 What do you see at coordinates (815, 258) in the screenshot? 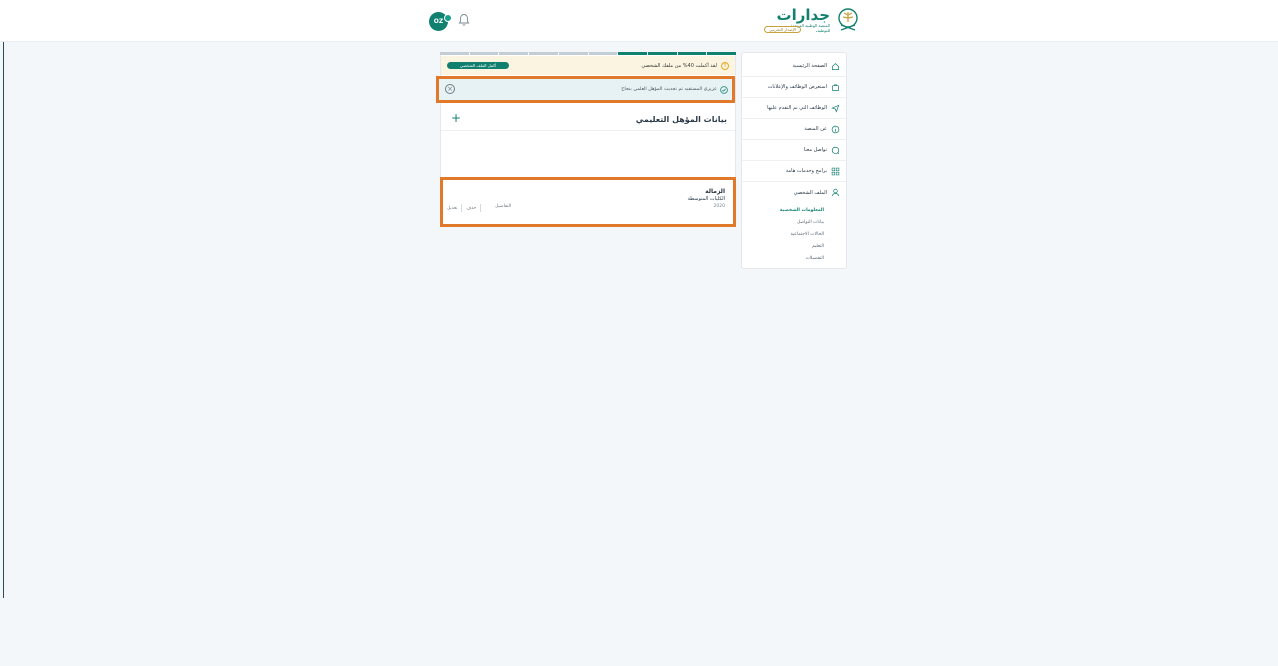
I see `sidebar-subitem-preferences: التفضيلات` at bounding box center [815, 258].